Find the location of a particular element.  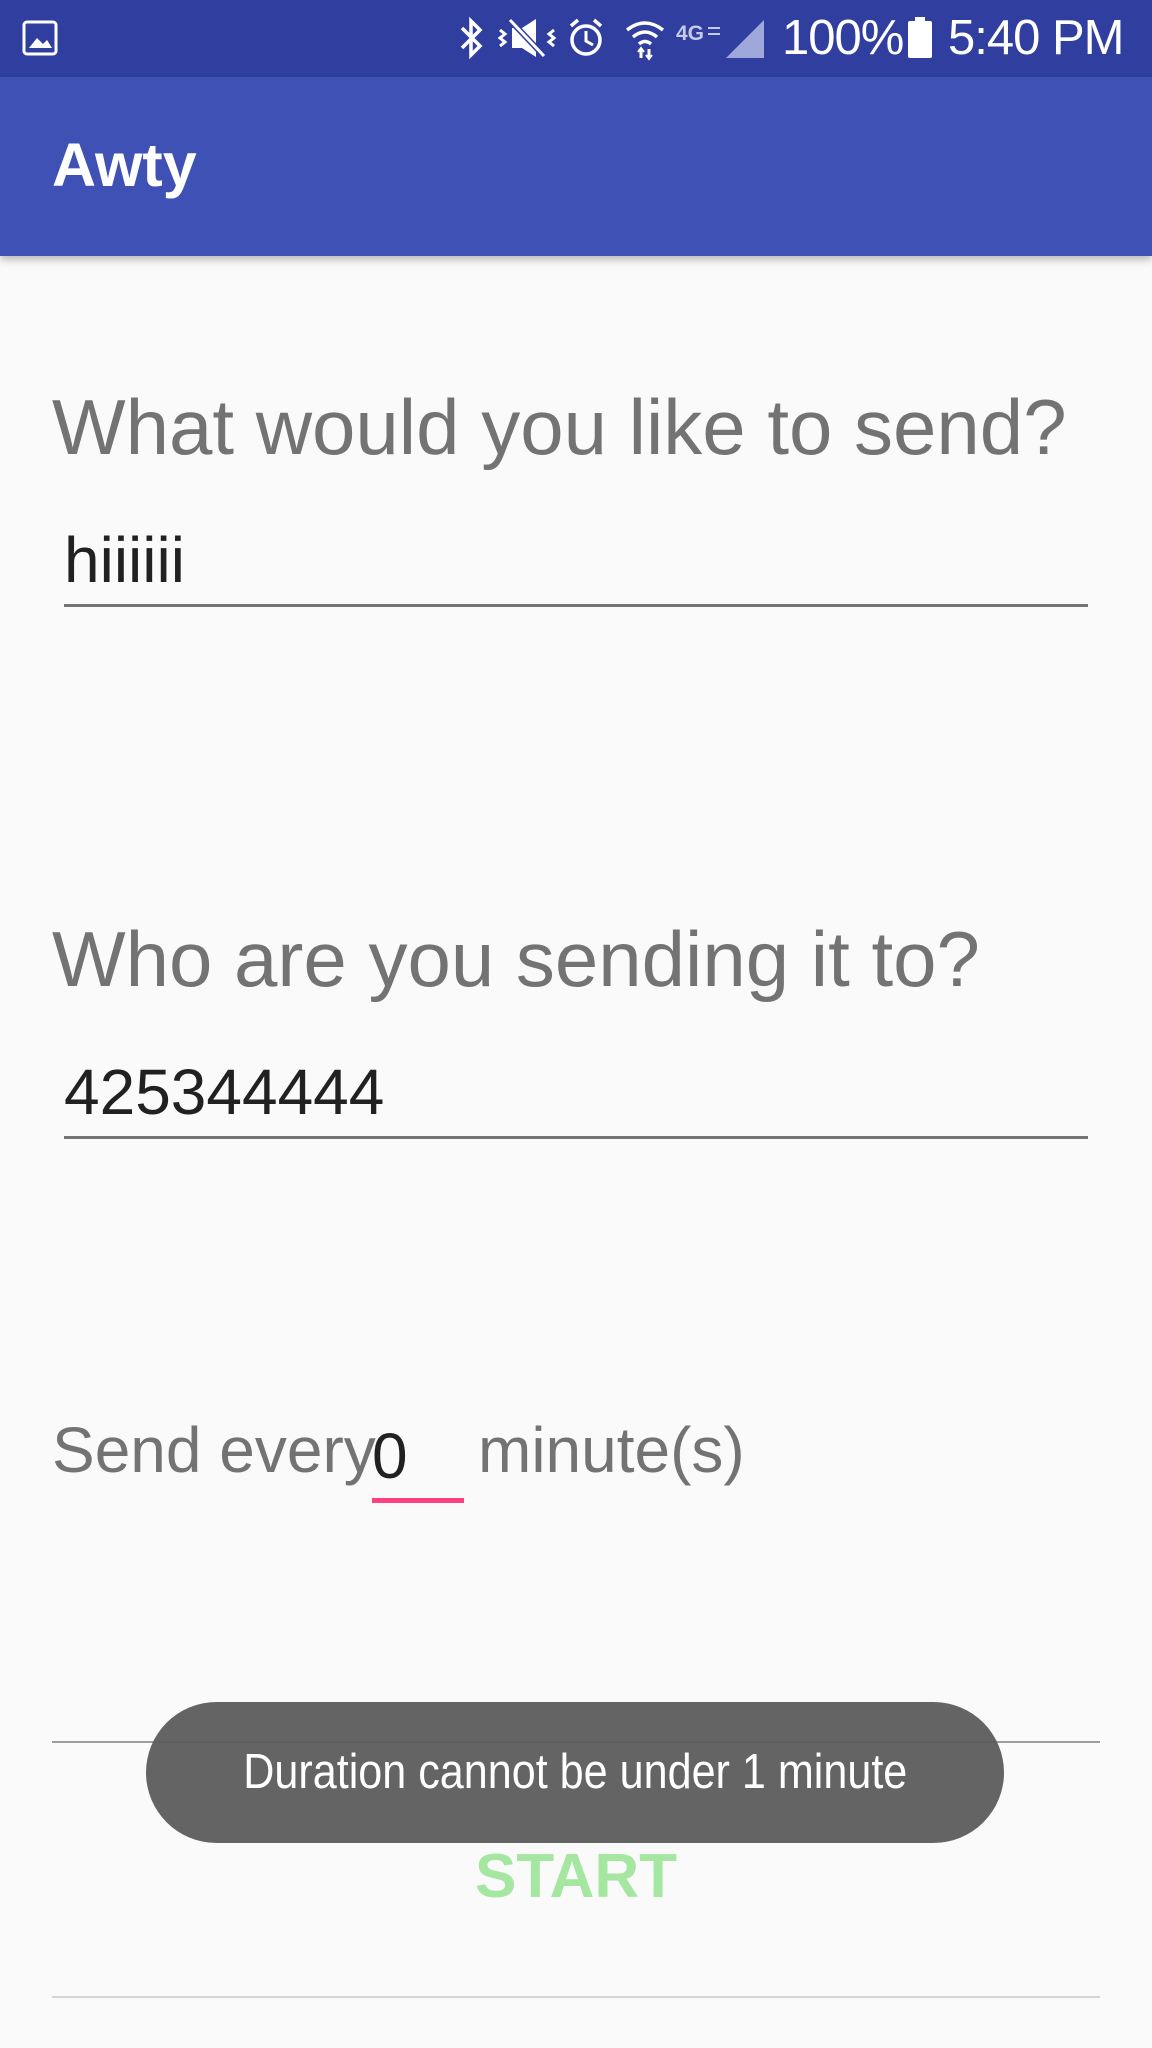

app-bar: Awty is located at coordinates (576, 166).